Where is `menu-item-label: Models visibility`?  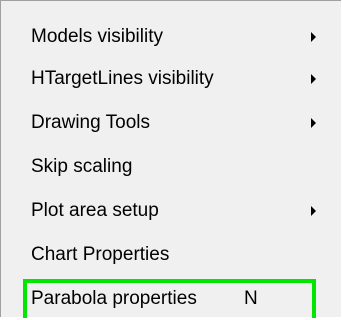
menu-item-label: Models visibility is located at coordinates (97, 36).